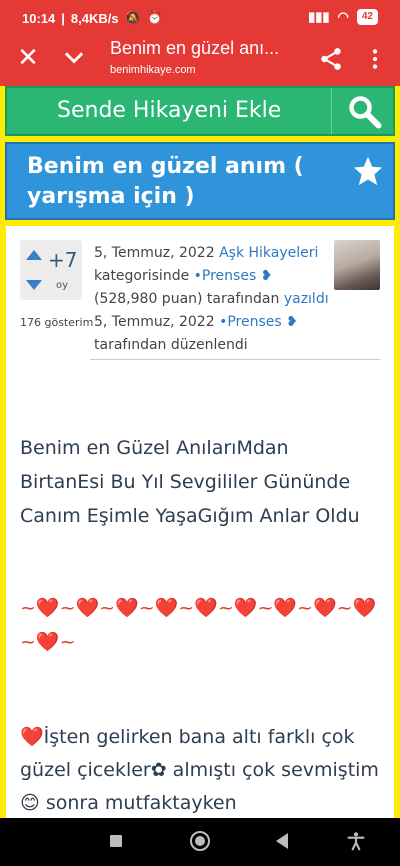 The width and height of the screenshot is (400, 866). What do you see at coordinates (63, 260) in the screenshot?
I see `vote-count: +7` at bounding box center [63, 260].